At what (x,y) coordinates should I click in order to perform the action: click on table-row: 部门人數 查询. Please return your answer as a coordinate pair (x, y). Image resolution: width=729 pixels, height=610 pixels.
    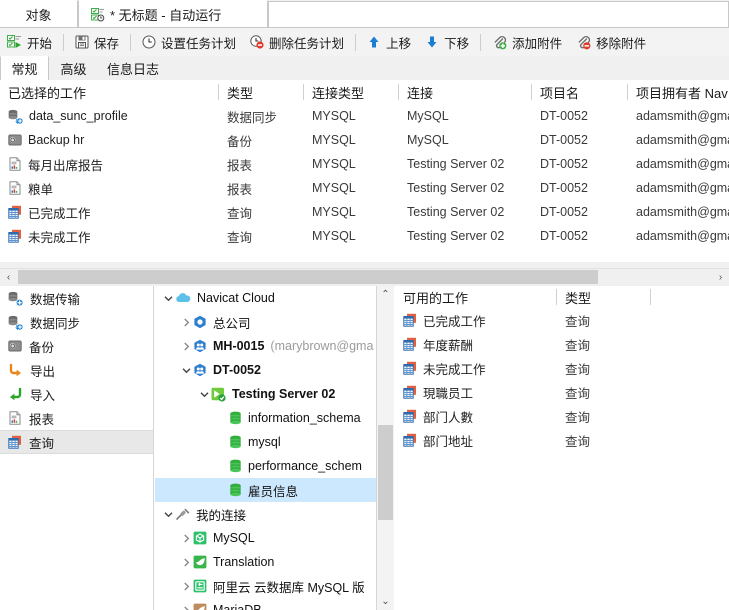
    Looking at the image, I should click on (562, 416).